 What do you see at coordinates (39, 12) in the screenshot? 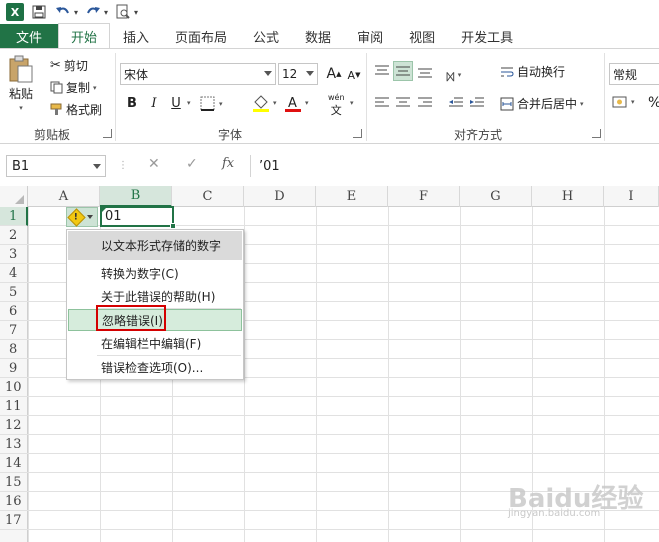
I see `save-icon` at bounding box center [39, 12].